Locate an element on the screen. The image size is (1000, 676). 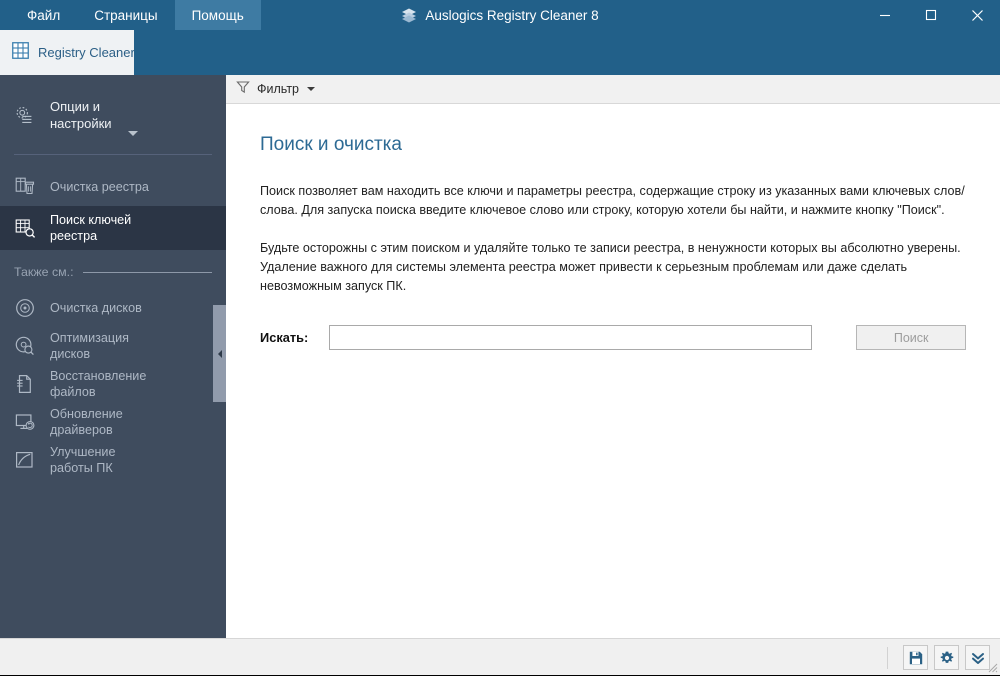
gear-icon is located at coordinates (947, 658).